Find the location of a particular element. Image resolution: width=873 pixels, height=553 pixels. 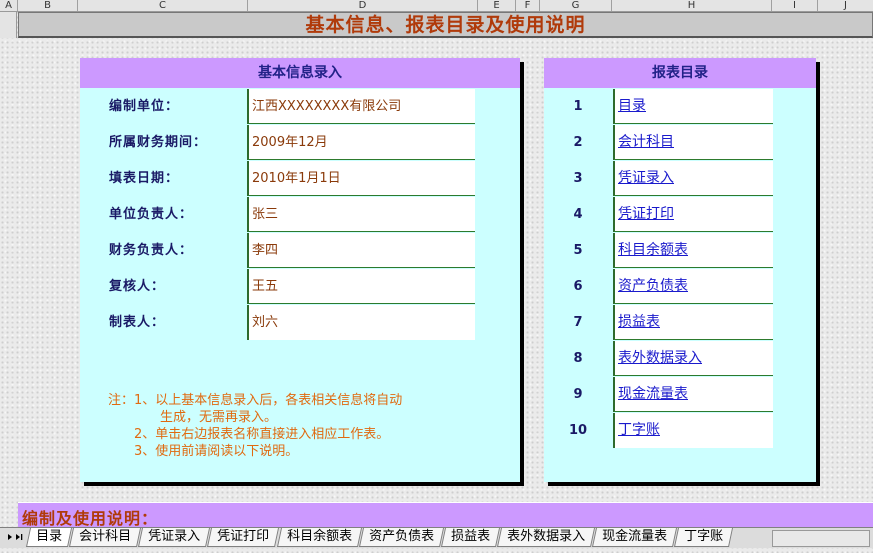

catalog-link-offsheet-entry: 表外数据录入 is located at coordinates (693, 358).